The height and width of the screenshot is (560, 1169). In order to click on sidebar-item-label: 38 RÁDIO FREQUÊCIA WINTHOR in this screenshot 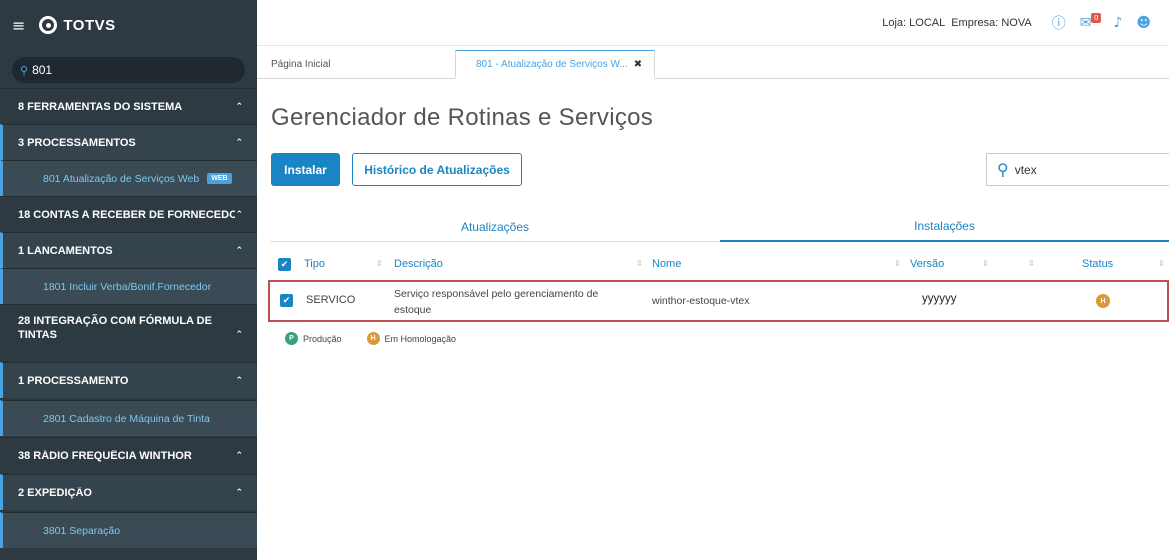, I will do `click(105, 455)`.